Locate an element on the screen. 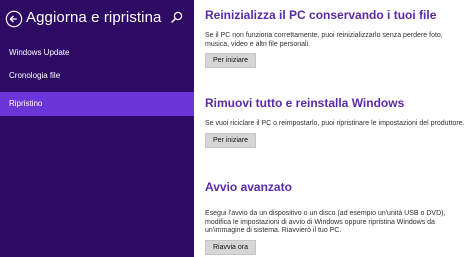 The width and height of the screenshot is (474, 257). back-arrow-icon is located at coordinates (14, 19).